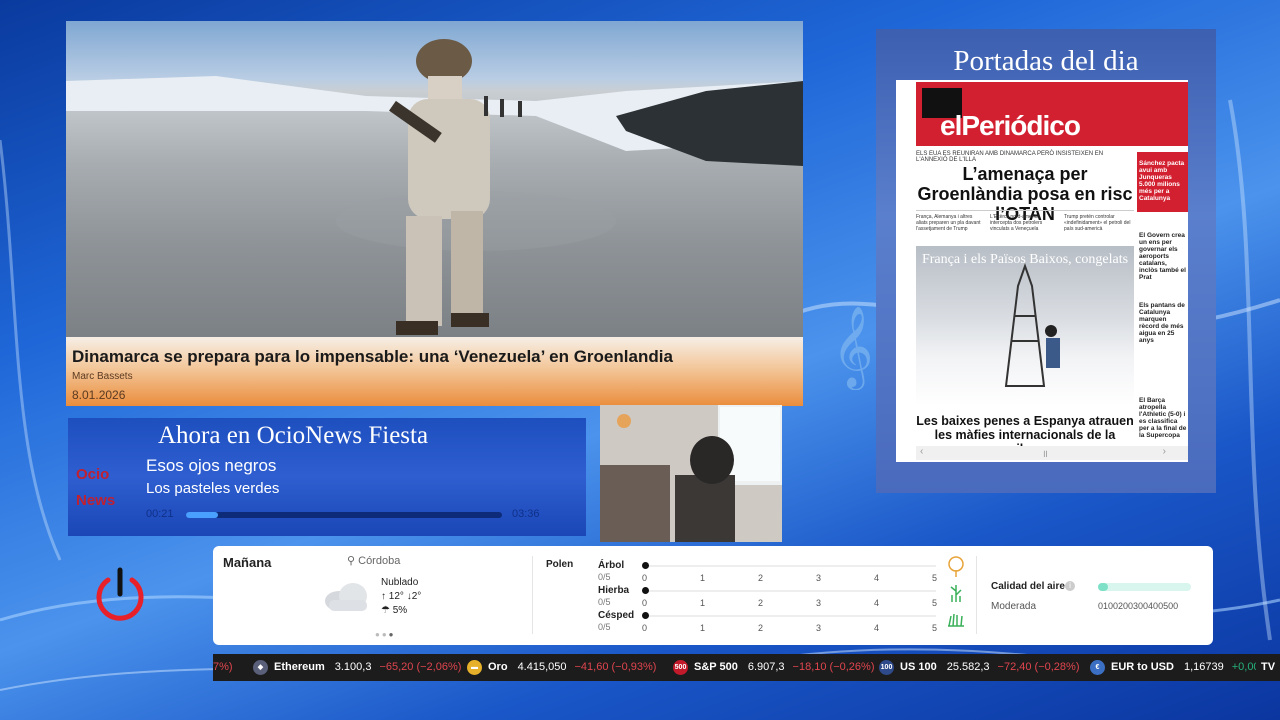 Image resolution: width=1280 pixels, height=720 pixels. What do you see at coordinates (1164, 451) in the screenshot?
I see `next-arrow-icon: ›` at bounding box center [1164, 451].